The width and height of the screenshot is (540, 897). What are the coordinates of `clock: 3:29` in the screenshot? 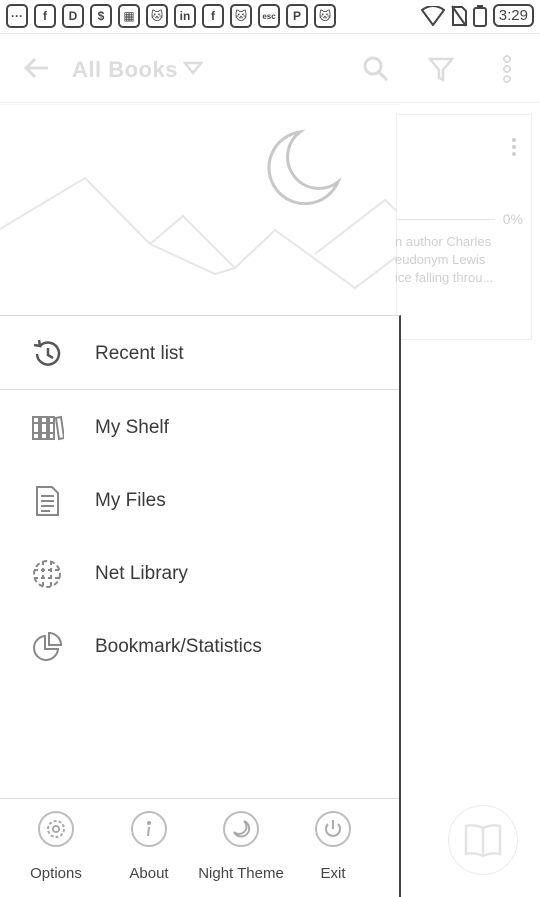 It's located at (513, 15).